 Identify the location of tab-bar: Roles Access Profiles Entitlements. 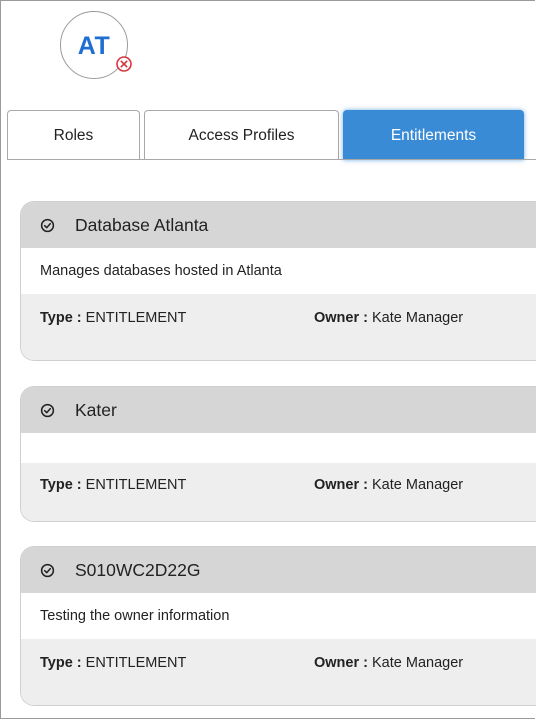
(271, 135).